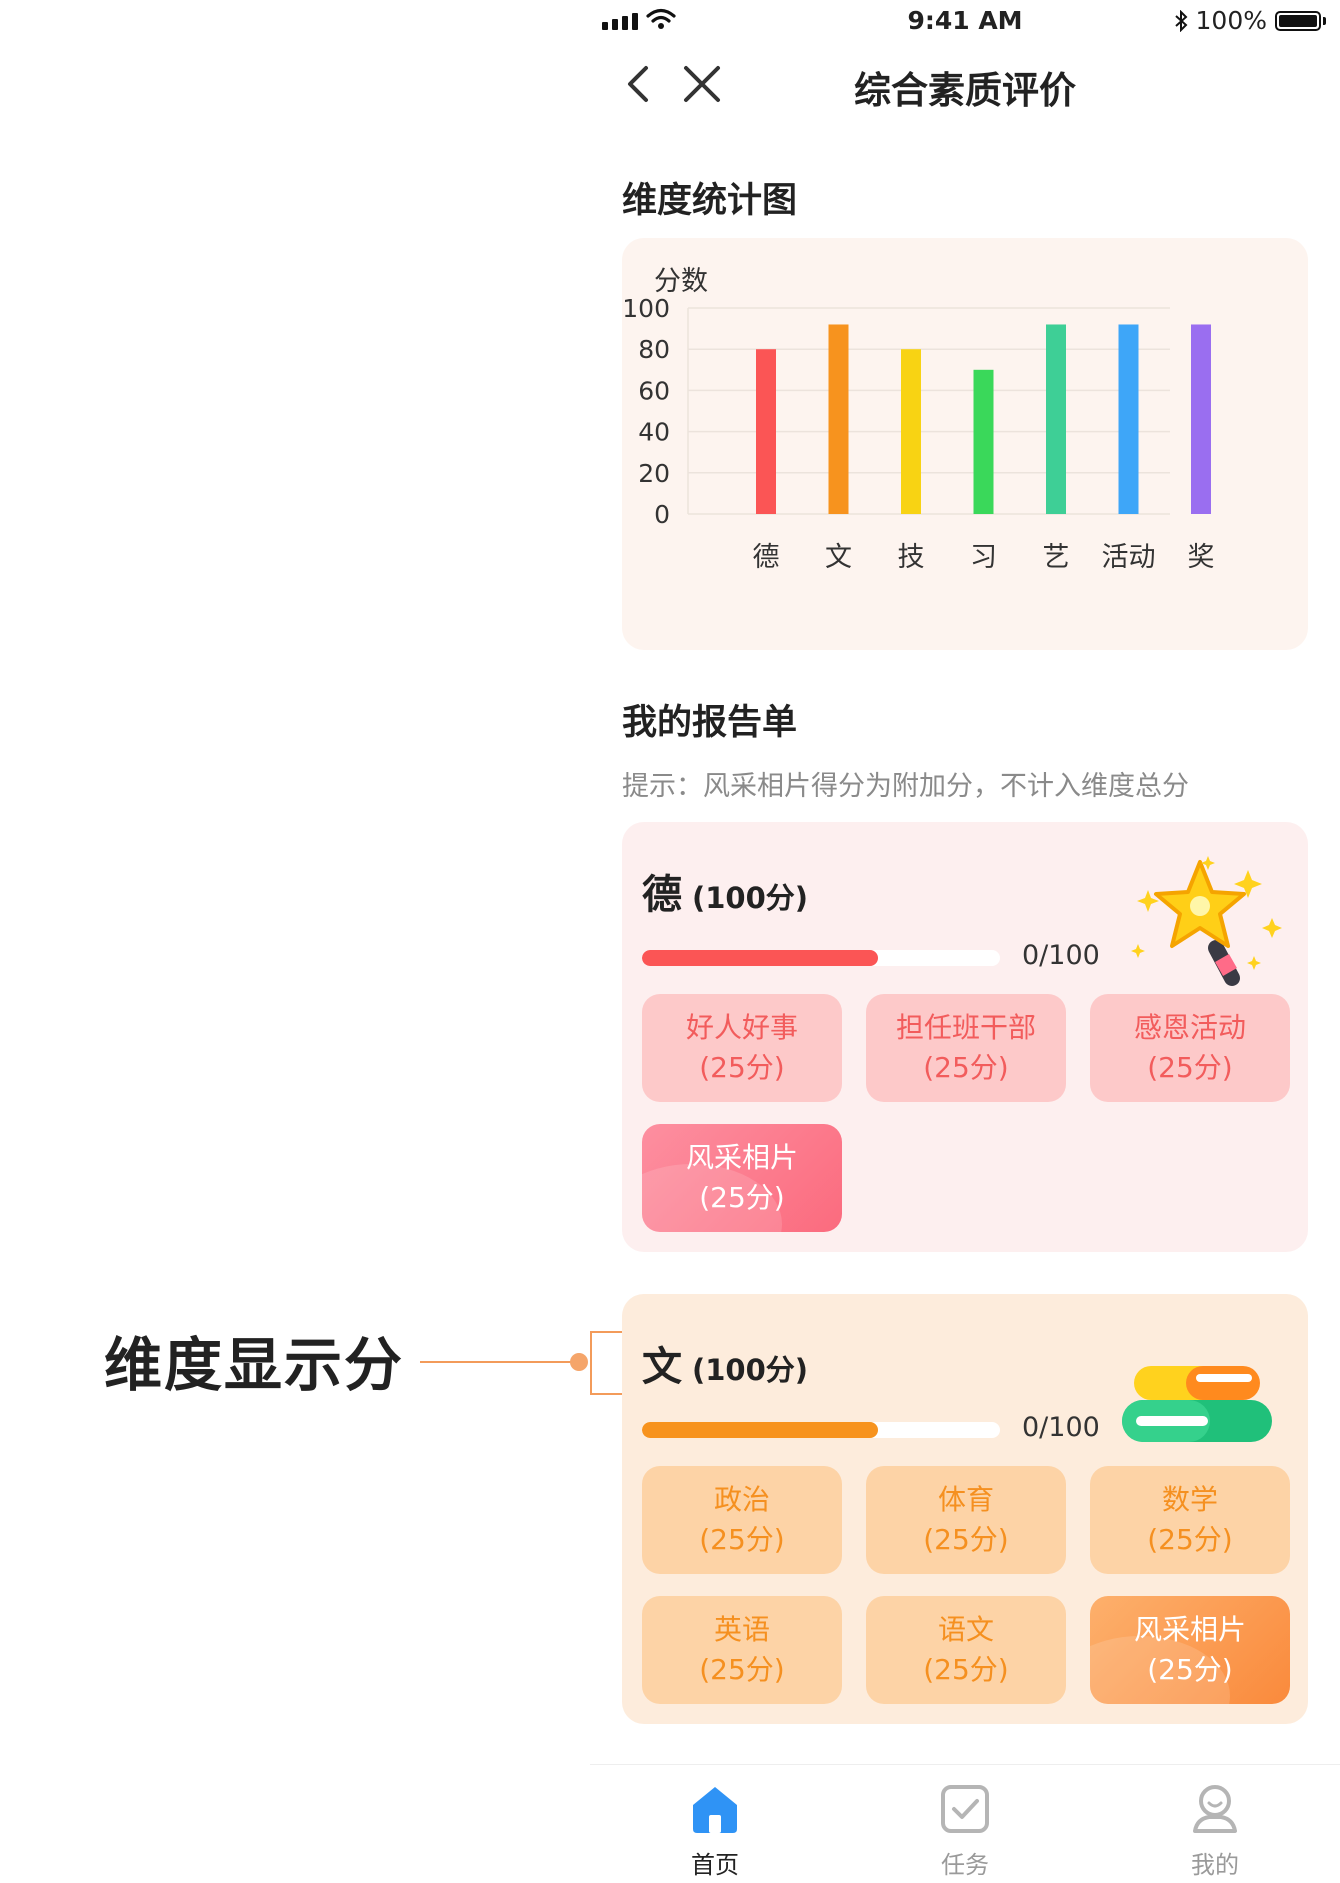 This screenshot has width=1340, height=1883. I want to click on chart-y-tick-label: 0, so click(662, 514).